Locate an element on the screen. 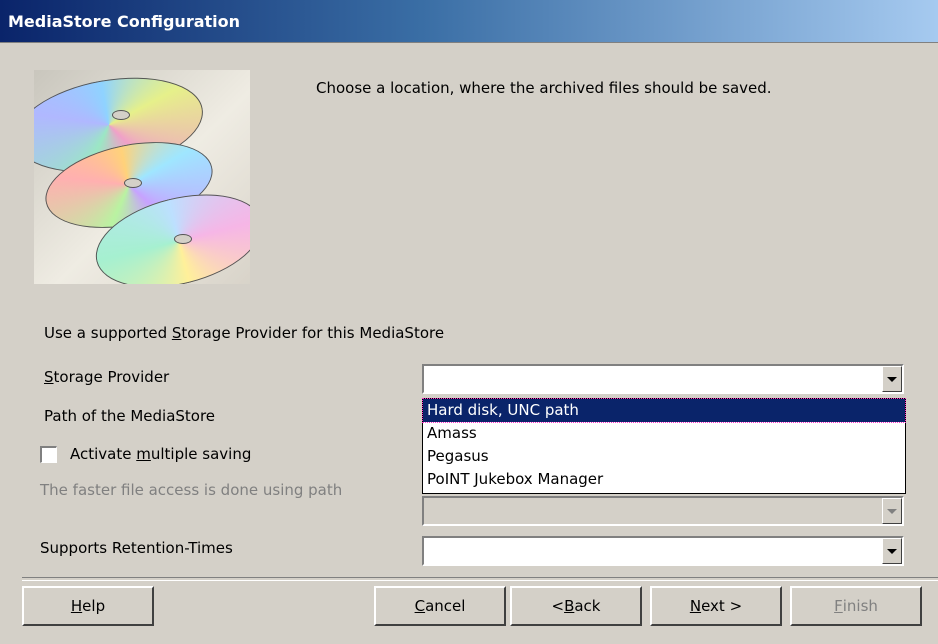 Image resolution: width=938 pixels, height=644 pixels. button-separator is located at coordinates (480, 579).